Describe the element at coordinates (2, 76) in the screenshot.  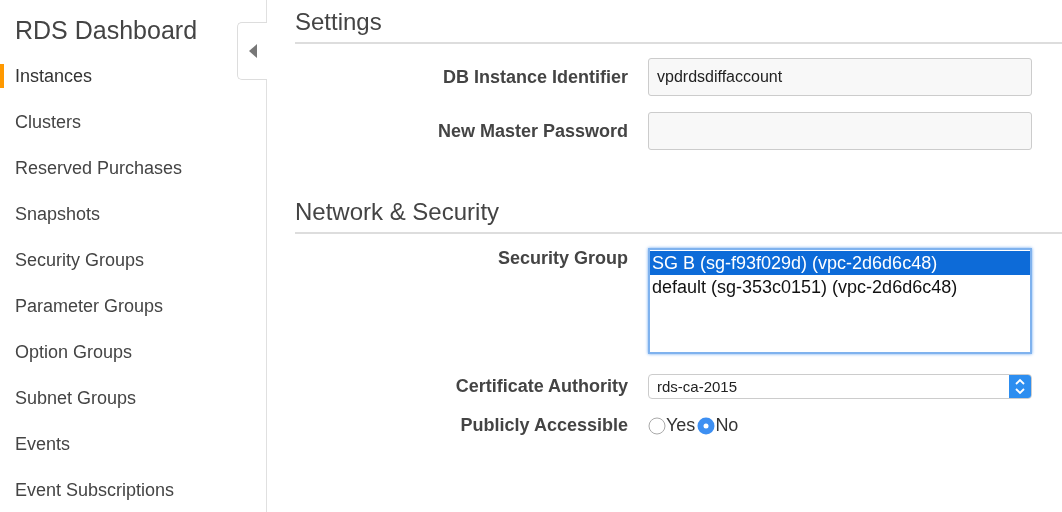
I see `active-indicator` at that location.